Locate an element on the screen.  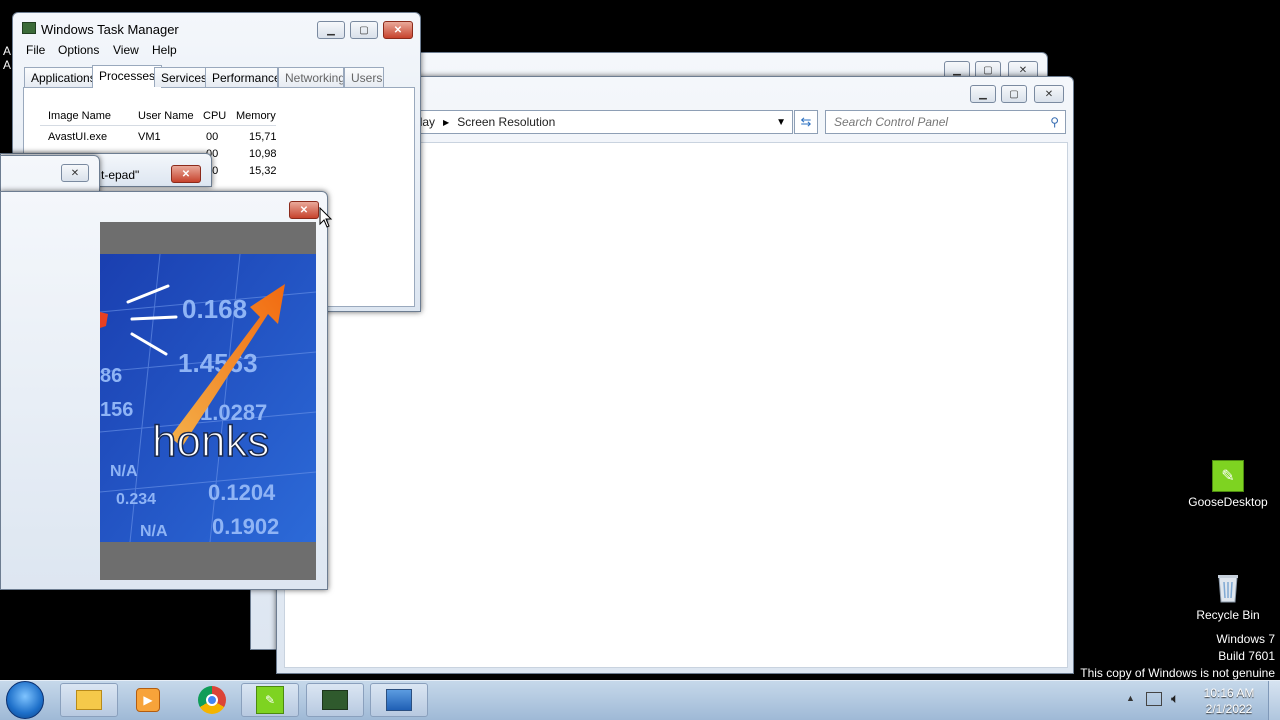
taskbar-control-panel is located at coordinates (399, 700).